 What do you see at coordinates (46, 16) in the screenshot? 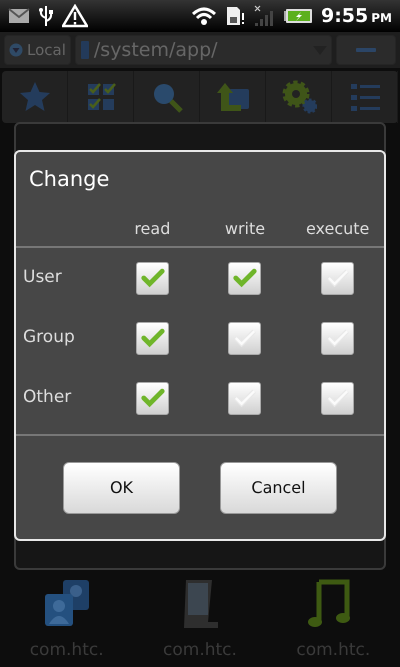
I see `usb-icon` at bounding box center [46, 16].